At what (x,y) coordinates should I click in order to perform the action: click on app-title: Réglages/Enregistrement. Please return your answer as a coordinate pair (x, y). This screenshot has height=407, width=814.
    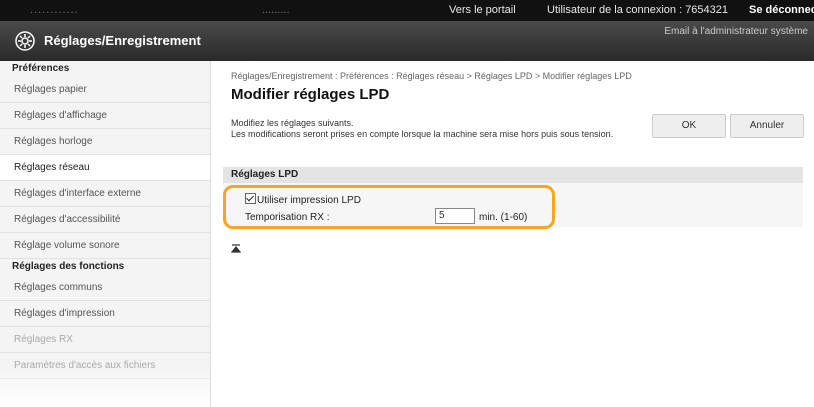
    Looking at the image, I should click on (122, 40).